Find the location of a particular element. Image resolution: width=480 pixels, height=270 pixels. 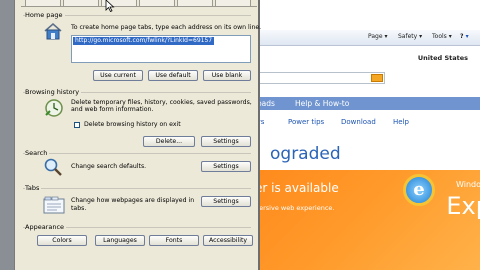

colors-button: Colors is located at coordinates (62, 240).